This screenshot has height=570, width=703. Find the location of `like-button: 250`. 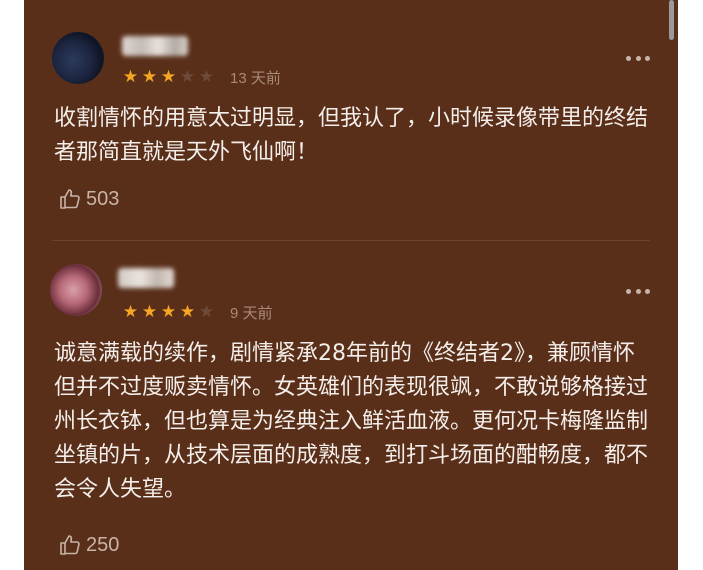

like-button: 250 is located at coordinates (88, 545).